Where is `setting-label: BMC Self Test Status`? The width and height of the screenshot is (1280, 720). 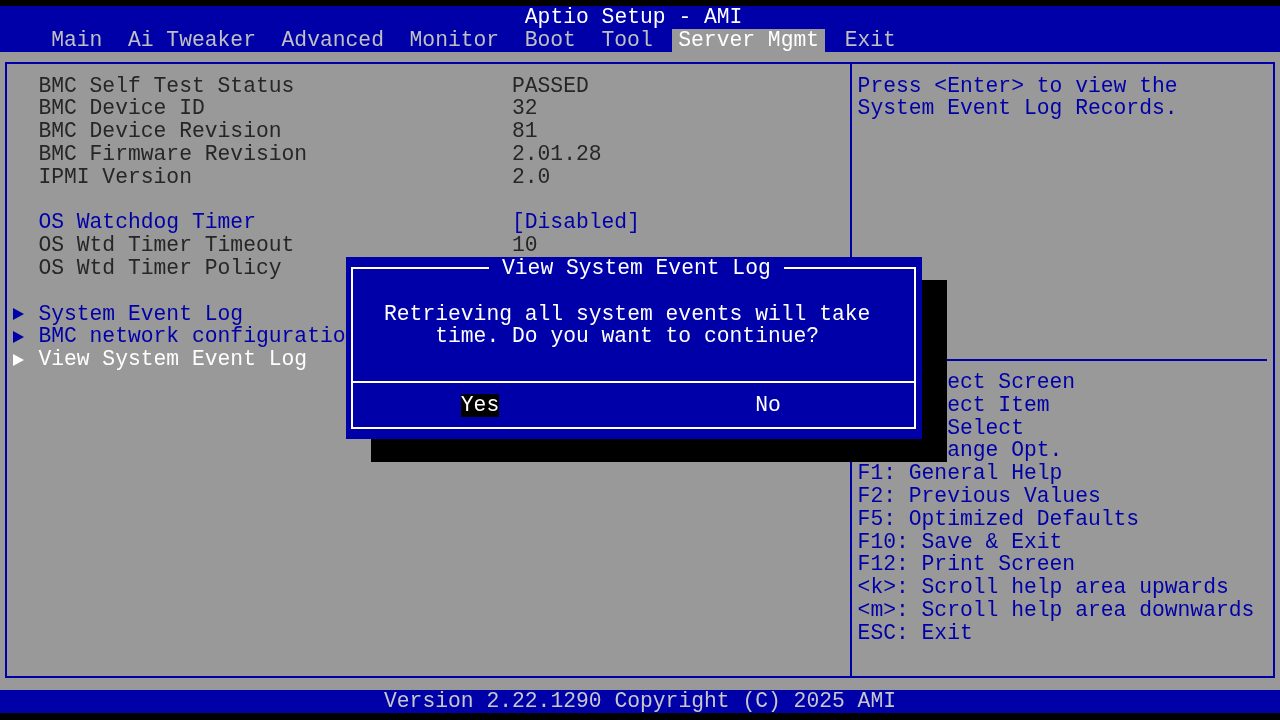 setting-label: BMC Self Test Status is located at coordinates (166, 86).